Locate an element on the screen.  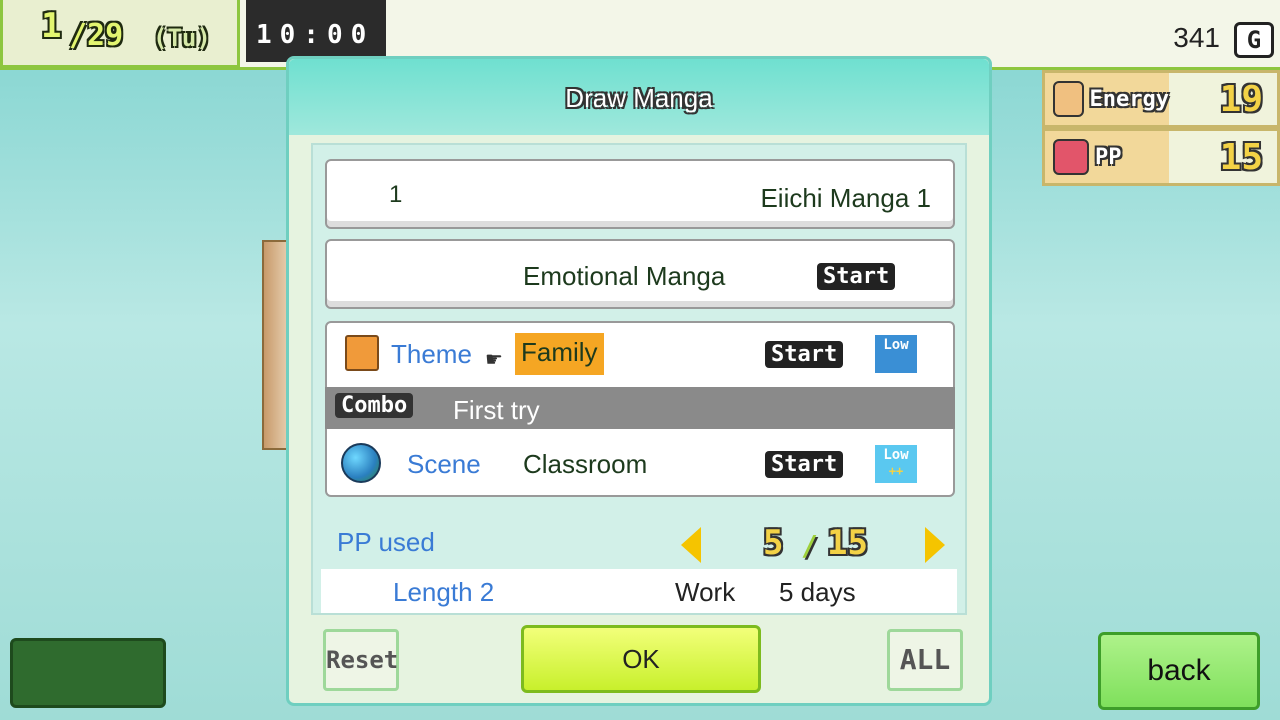
date-display: 1 /29 (Tu) is located at coordinates (120, 34).